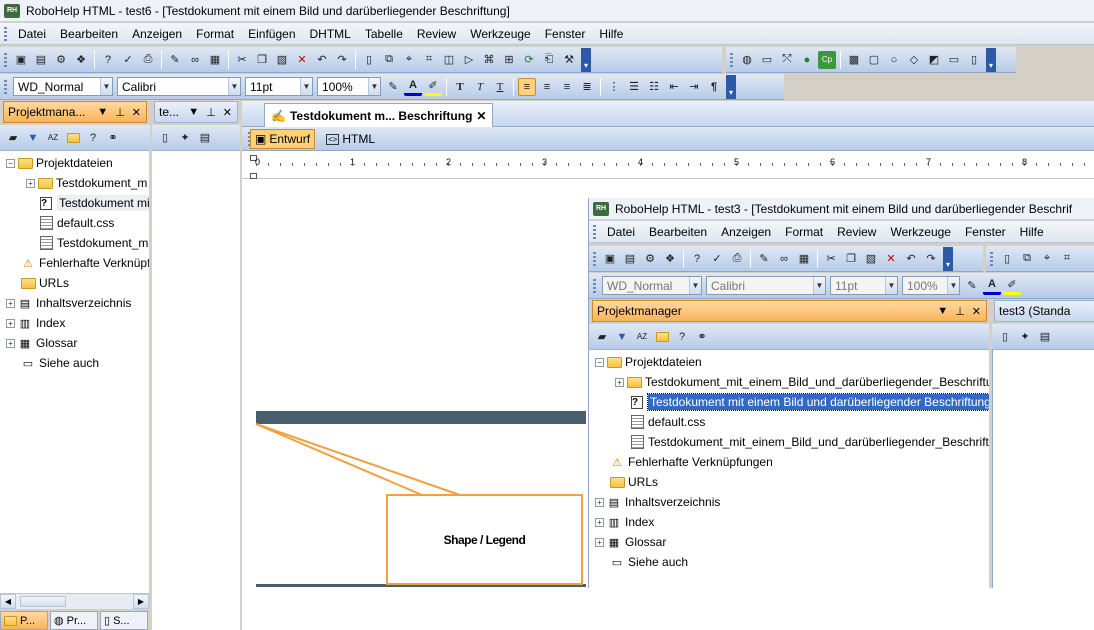 Image resolution: width=1094 pixels, height=630 pixels. I want to click on new-folder-icon: ▰, so click(13, 138).